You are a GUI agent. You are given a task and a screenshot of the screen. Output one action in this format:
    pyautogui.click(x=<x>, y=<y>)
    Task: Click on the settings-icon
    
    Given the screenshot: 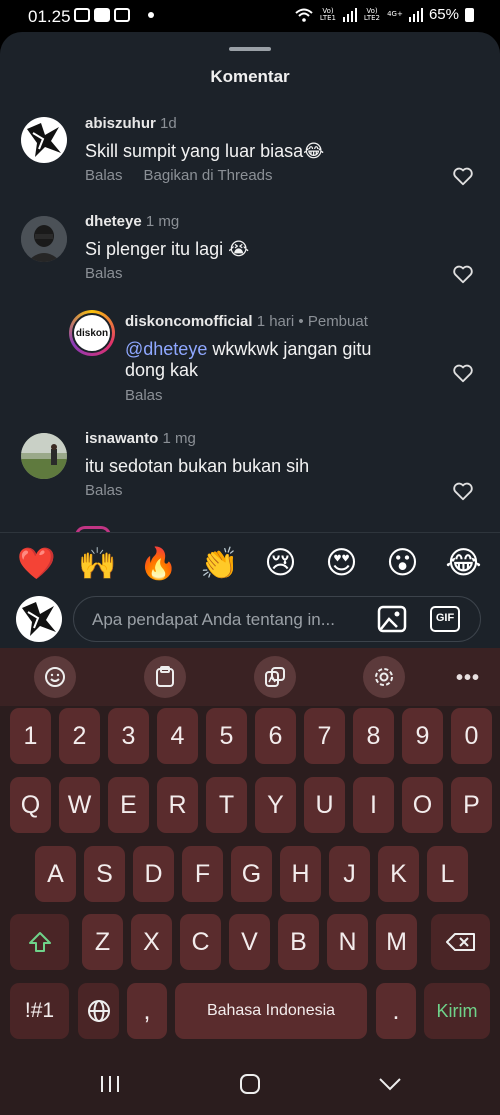 What is the action you would take?
    pyautogui.click(x=384, y=677)
    